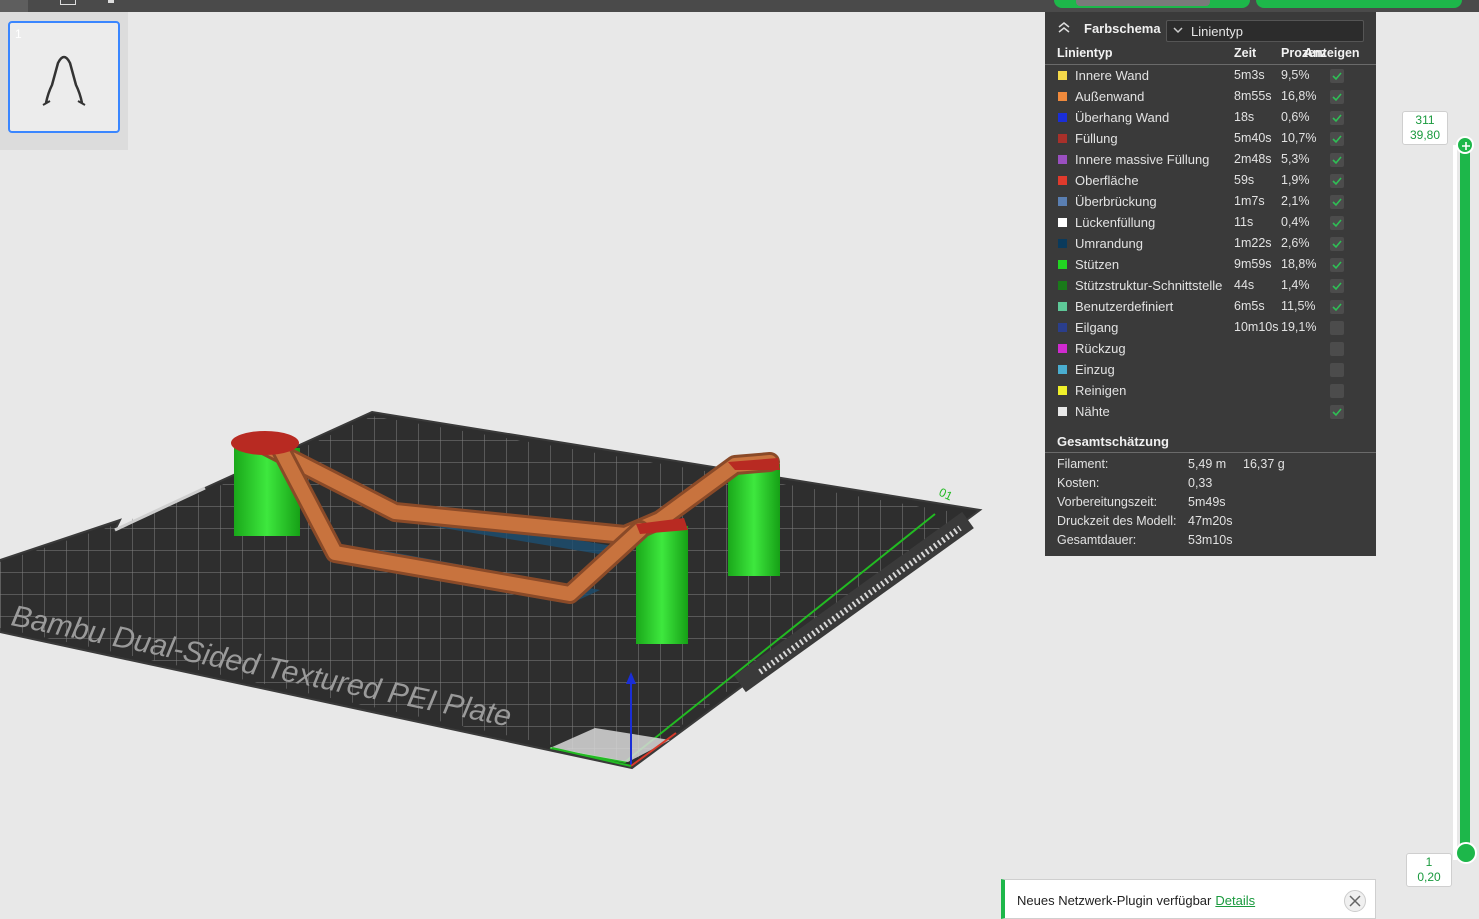  Describe the element at coordinates (1425, 135) in the screenshot. I see `top-layer-height: 39,80` at that location.